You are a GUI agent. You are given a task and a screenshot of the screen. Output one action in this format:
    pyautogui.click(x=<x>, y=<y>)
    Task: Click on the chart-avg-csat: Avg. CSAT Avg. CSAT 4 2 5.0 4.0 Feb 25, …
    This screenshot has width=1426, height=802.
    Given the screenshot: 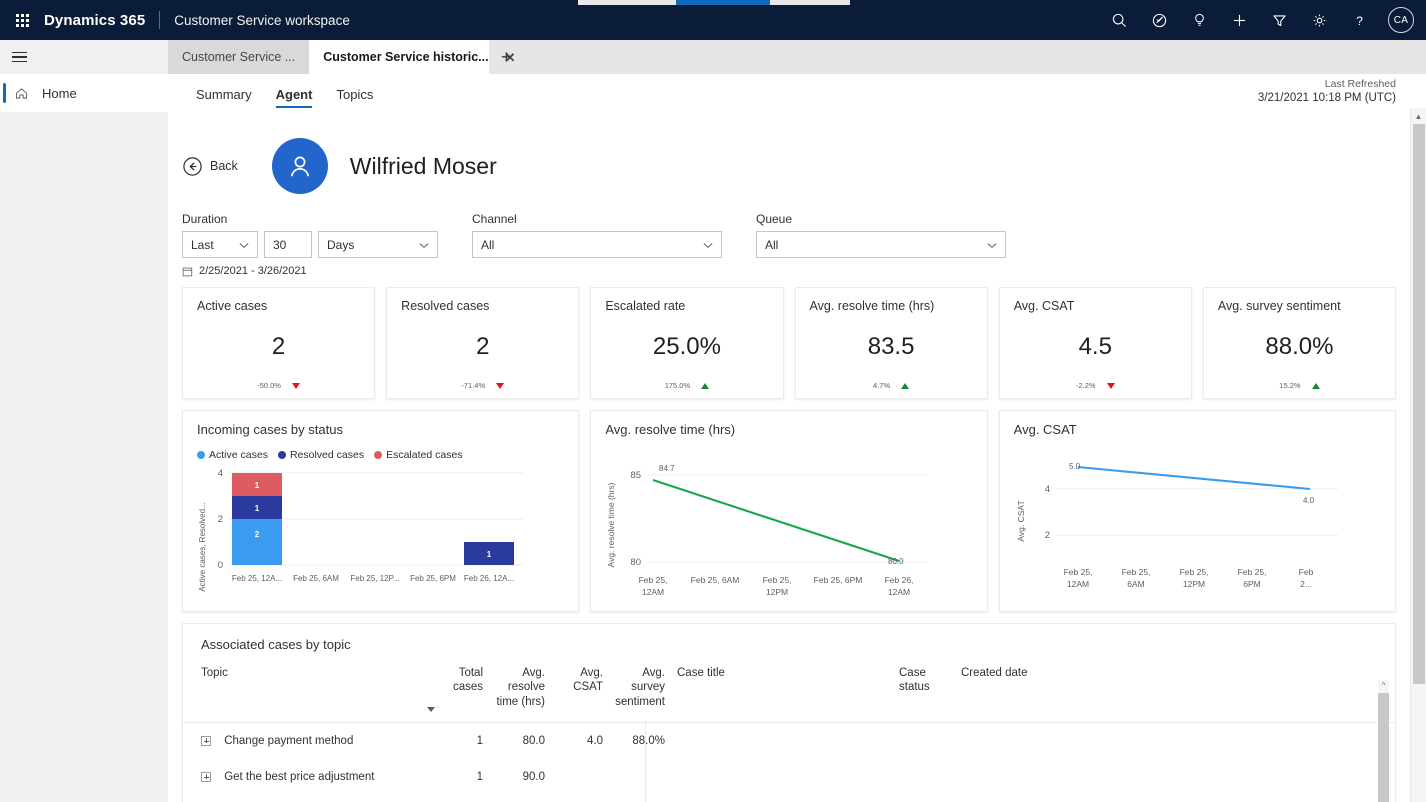 What is the action you would take?
    pyautogui.click(x=1197, y=511)
    